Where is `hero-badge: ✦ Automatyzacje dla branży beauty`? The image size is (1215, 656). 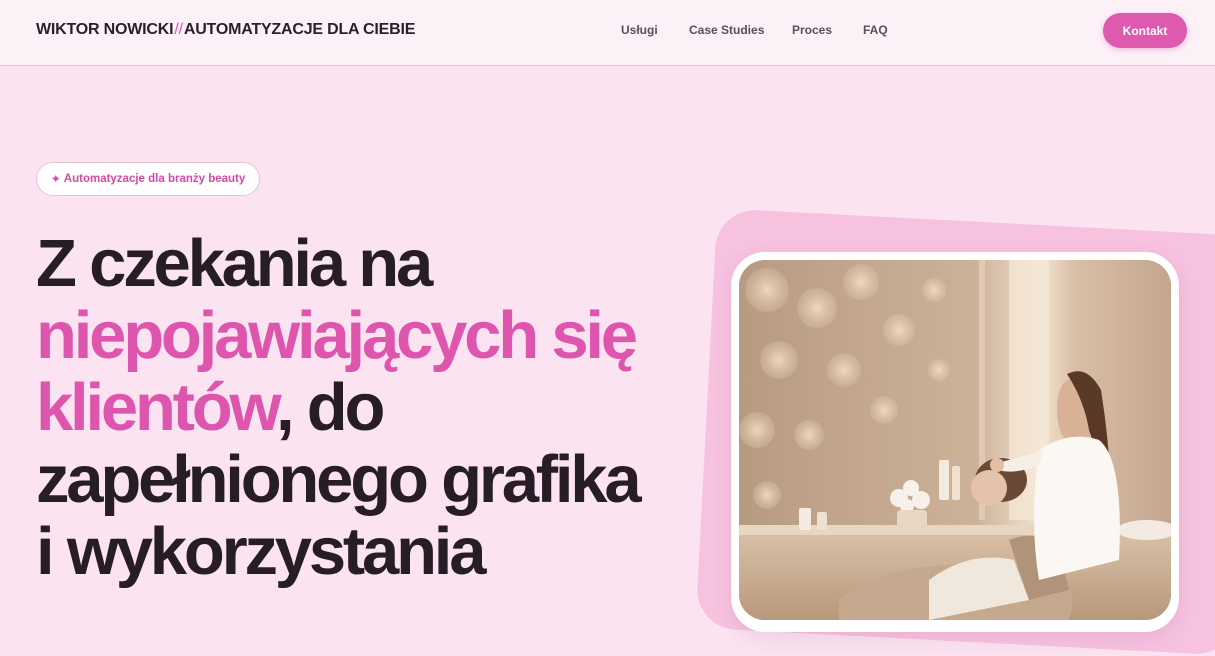
hero-badge: ✦ Automatyzacje dla branży beauty is located at coordinates (148, 179).